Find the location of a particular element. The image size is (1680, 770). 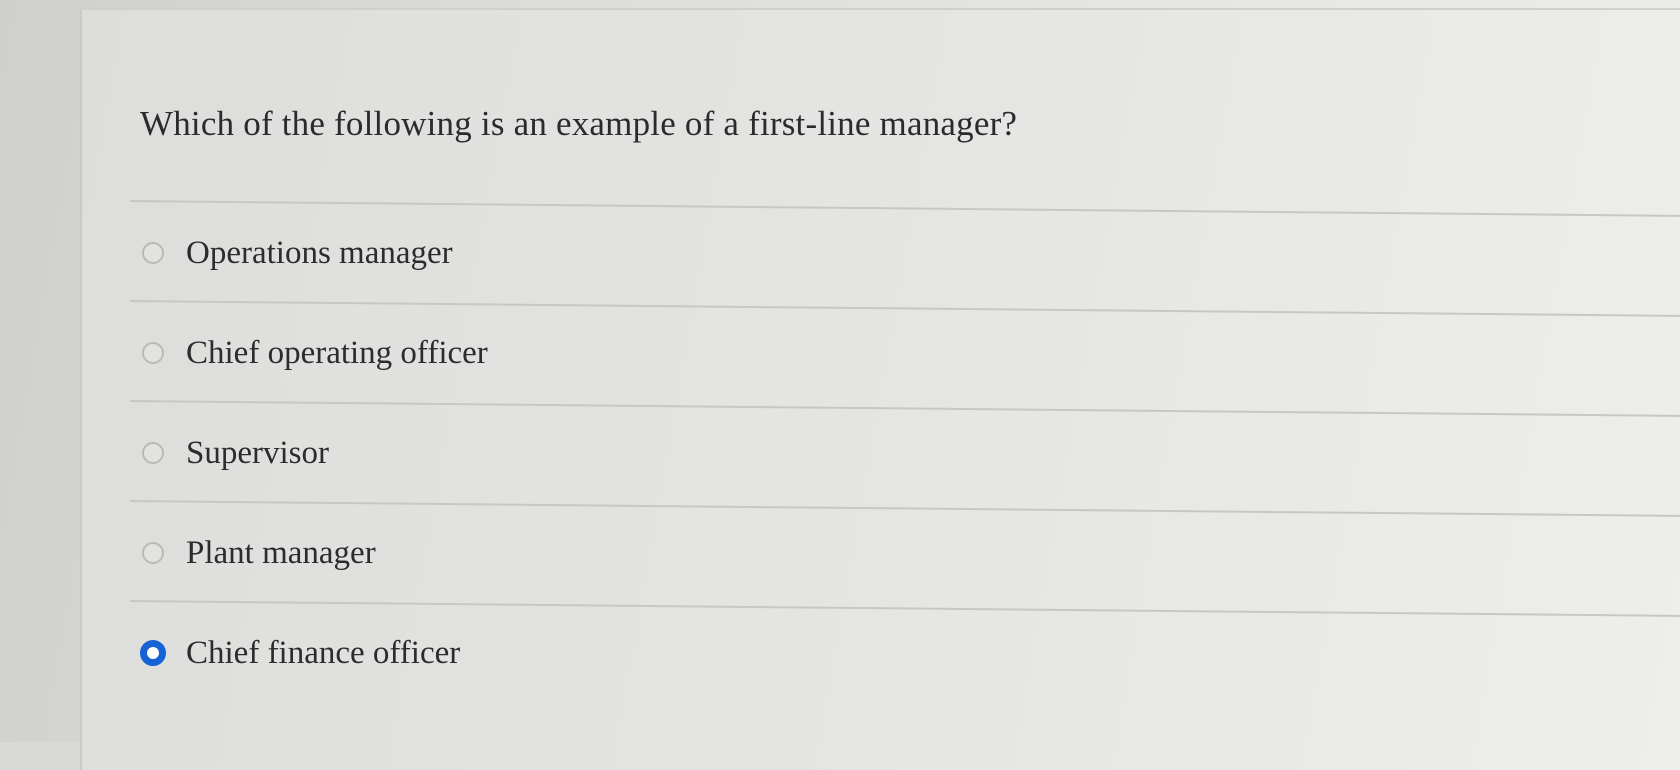

option-chief-finance-officer: Chief finance officer is located at coordinates (300, 653).